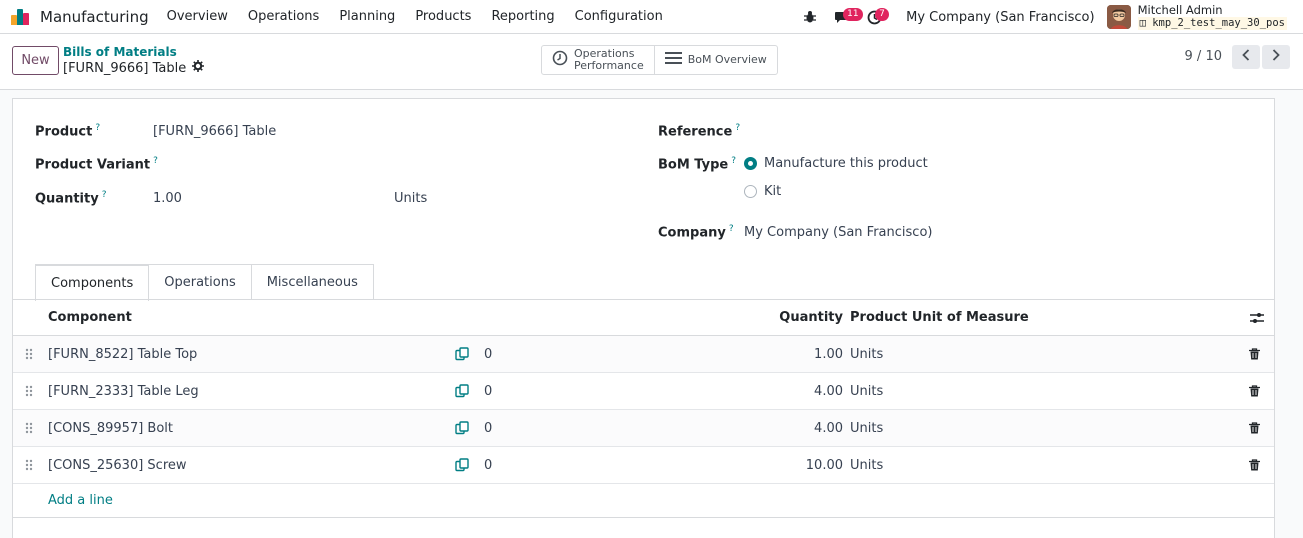 The width and height of the screenshot is (1303, 538). I want to click on radio-checked-icon, so click(750, 163).